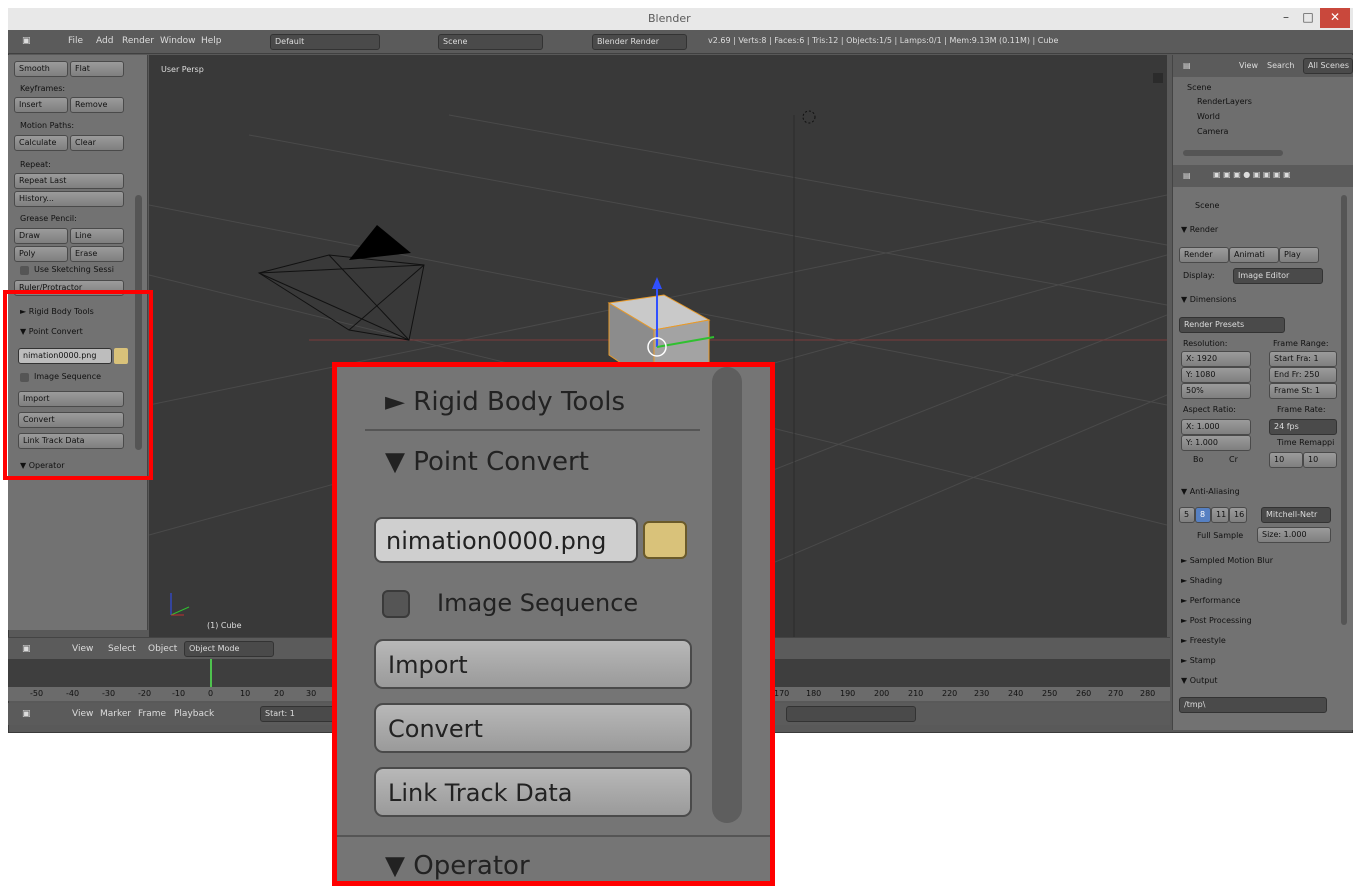 Image resolution: width=1353 pixels, height=886 pixels. Describe the element at coordinates (1303, 359) in the screenshot. I see `frame-start-field: Start Fra: 1` at that location.